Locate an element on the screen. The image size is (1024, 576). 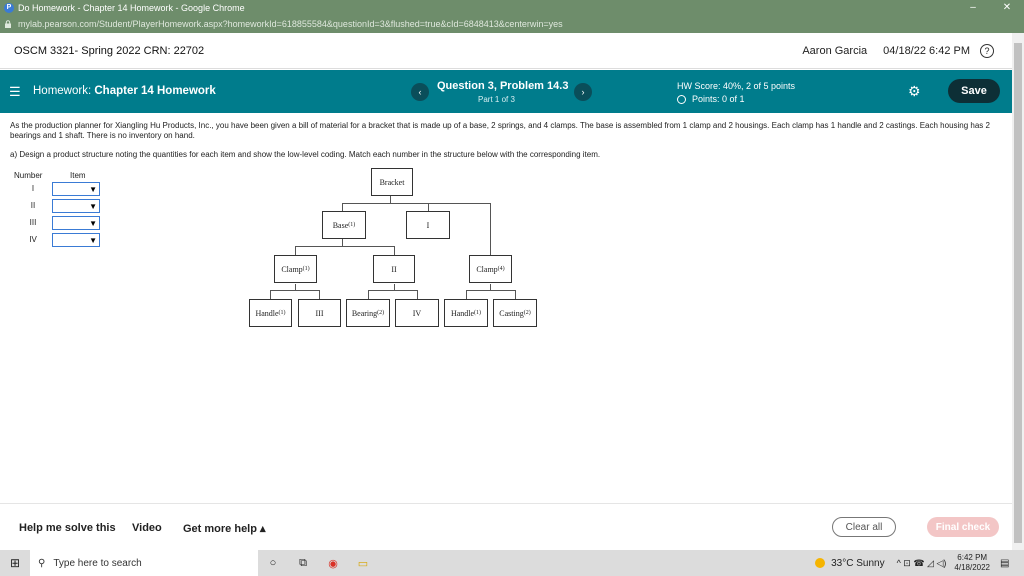
hamburger-menu-icon: ☰ is located at coordinates (15, 92).